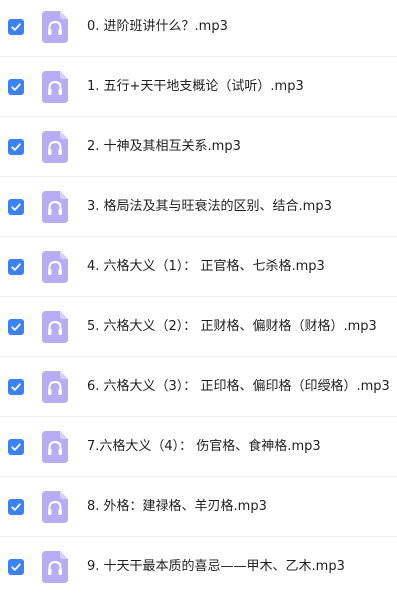 The height and width of the screenshot is (593, 397). Describe the element at coordinates (238, 386) in the screenshot. I see `file-name: 6. 六格大义（3）： 正印格、偏印格（印绶格）.mp3` at that location.